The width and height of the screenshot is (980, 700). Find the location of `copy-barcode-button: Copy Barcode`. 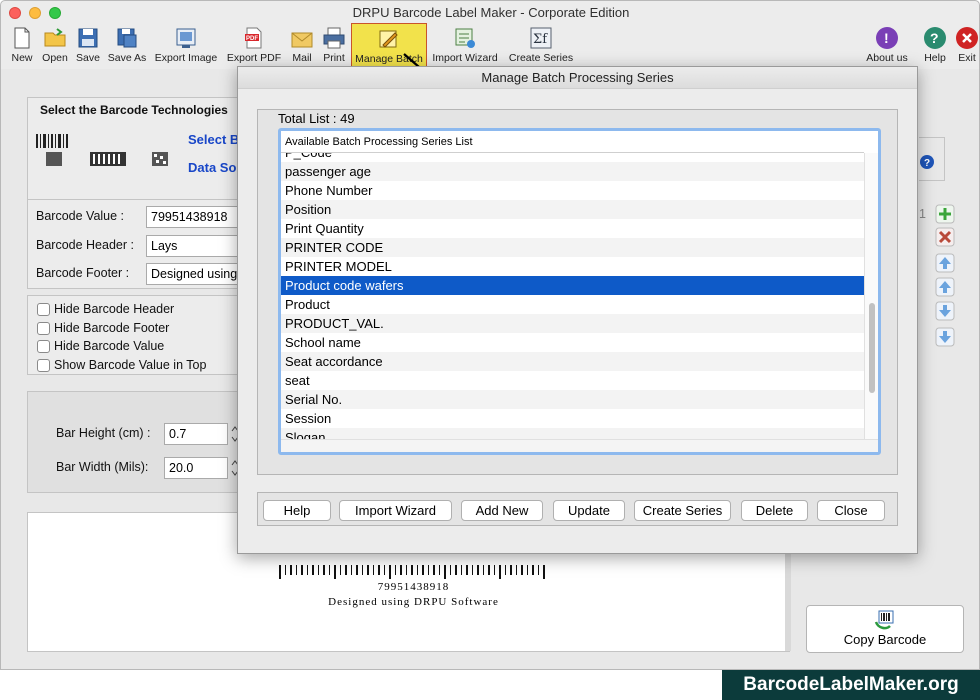

copy-barcode-button: Copy Barcode is located at coordinates (885, 629).